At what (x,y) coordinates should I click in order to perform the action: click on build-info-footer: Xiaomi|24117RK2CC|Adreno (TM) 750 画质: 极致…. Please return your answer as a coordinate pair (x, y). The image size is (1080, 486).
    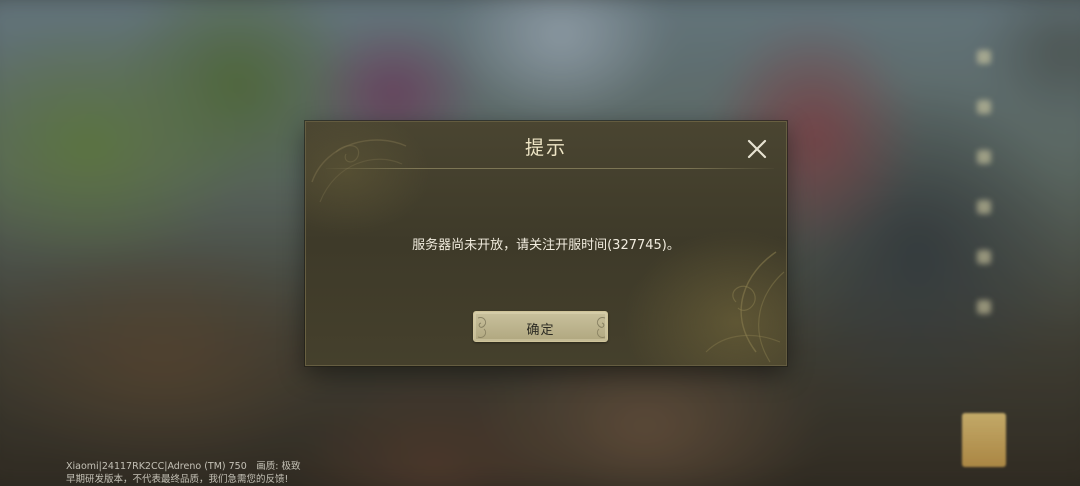
    Looking at the image, I should click on (183, 473).